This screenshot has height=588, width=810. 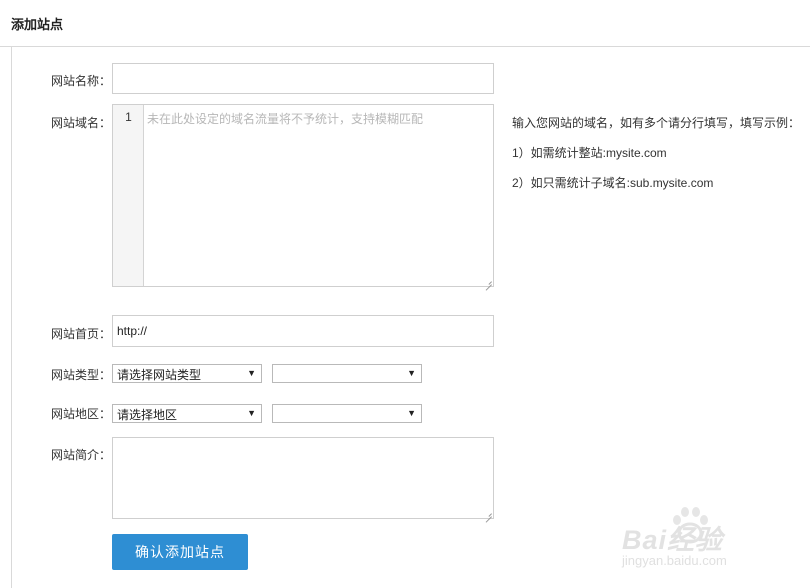 I want to click on site-homepage-input, so click(x=303, y=331).